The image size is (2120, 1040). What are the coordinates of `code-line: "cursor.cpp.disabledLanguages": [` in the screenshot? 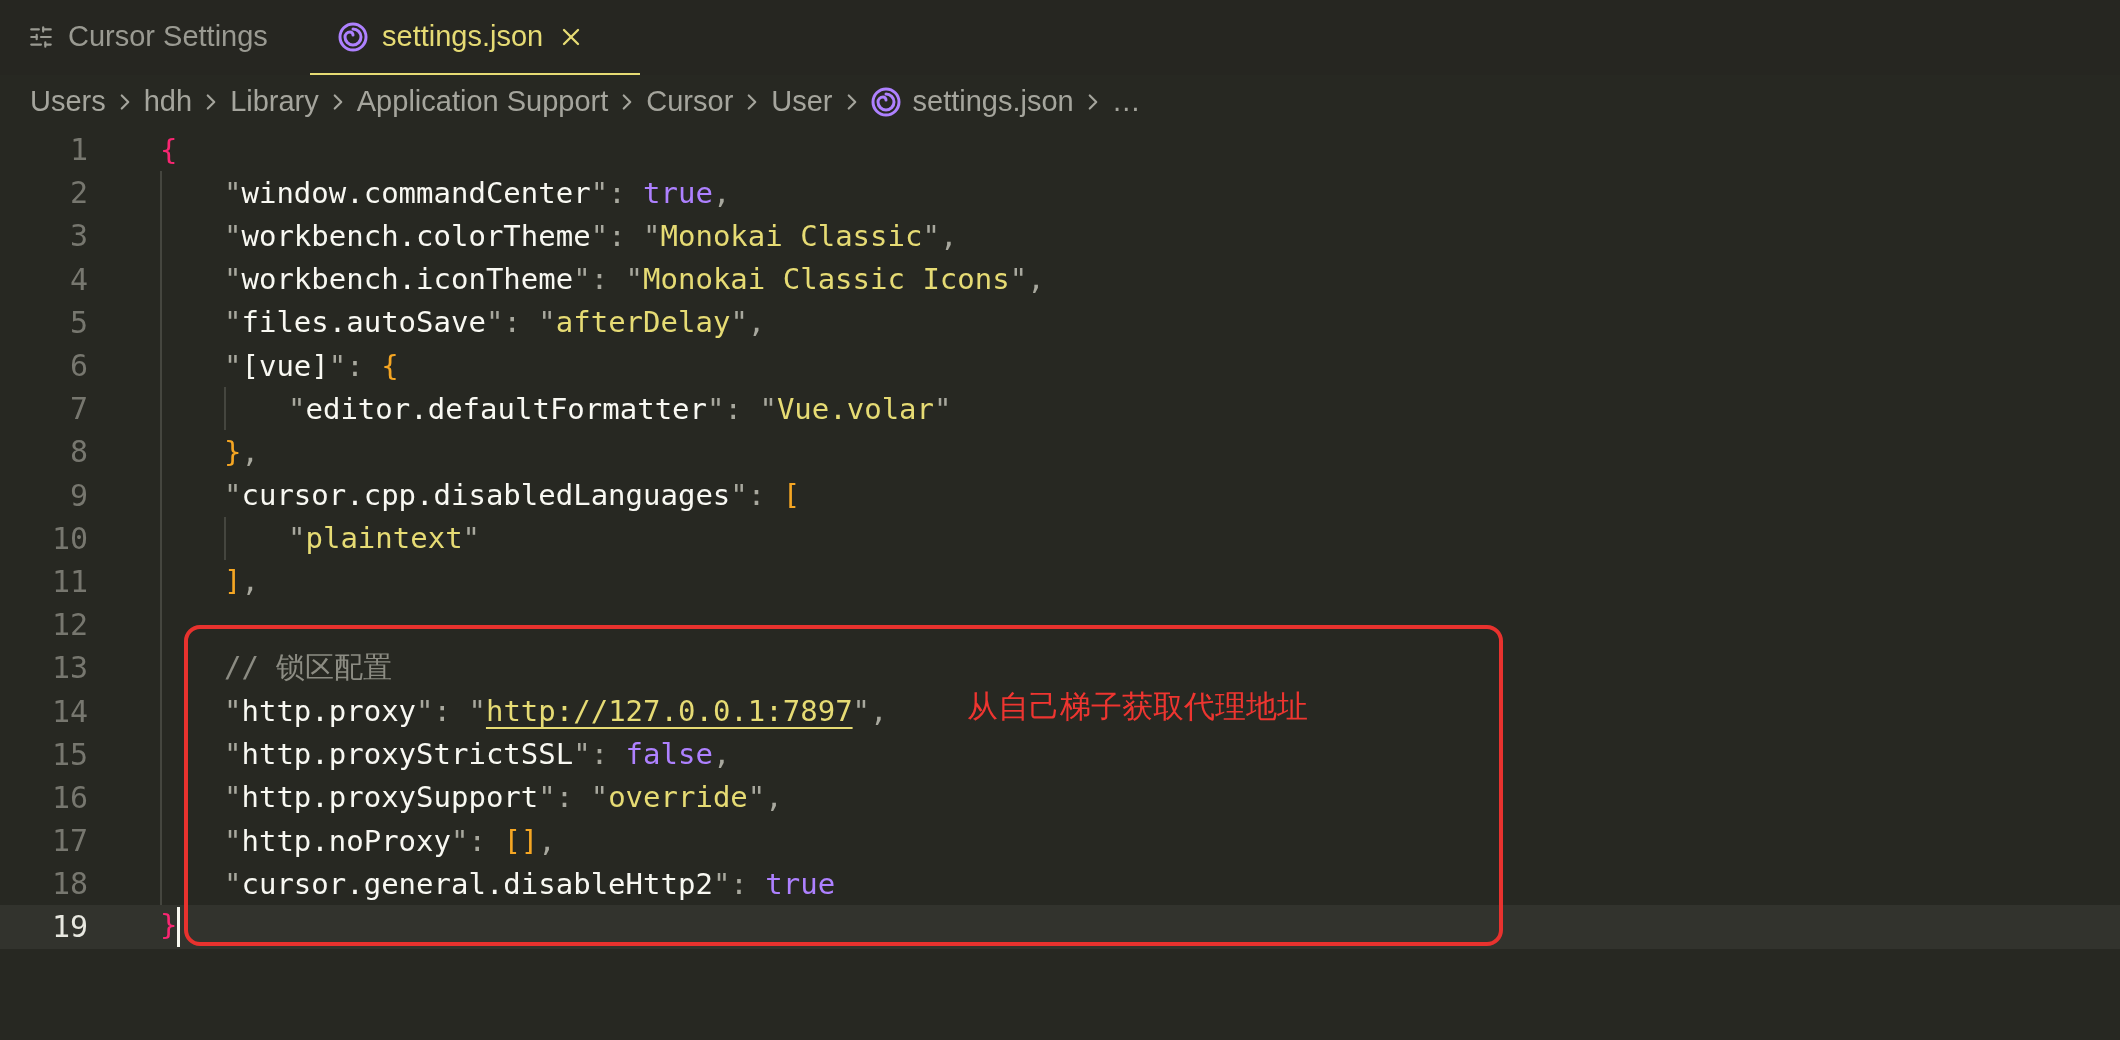 It's located at (512, 495).